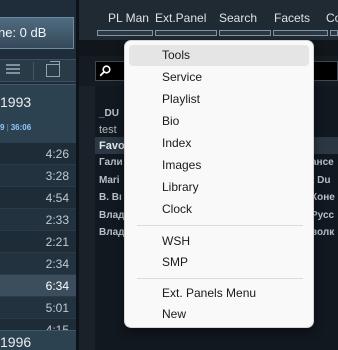 The height and width of the screenshot is (350, 338). What do you see at coordinates (219, 293) in the screenshot?
I see `menu-item-ext-panels-menu: Ext. Panels Menu` at bounding box center [219, 293].